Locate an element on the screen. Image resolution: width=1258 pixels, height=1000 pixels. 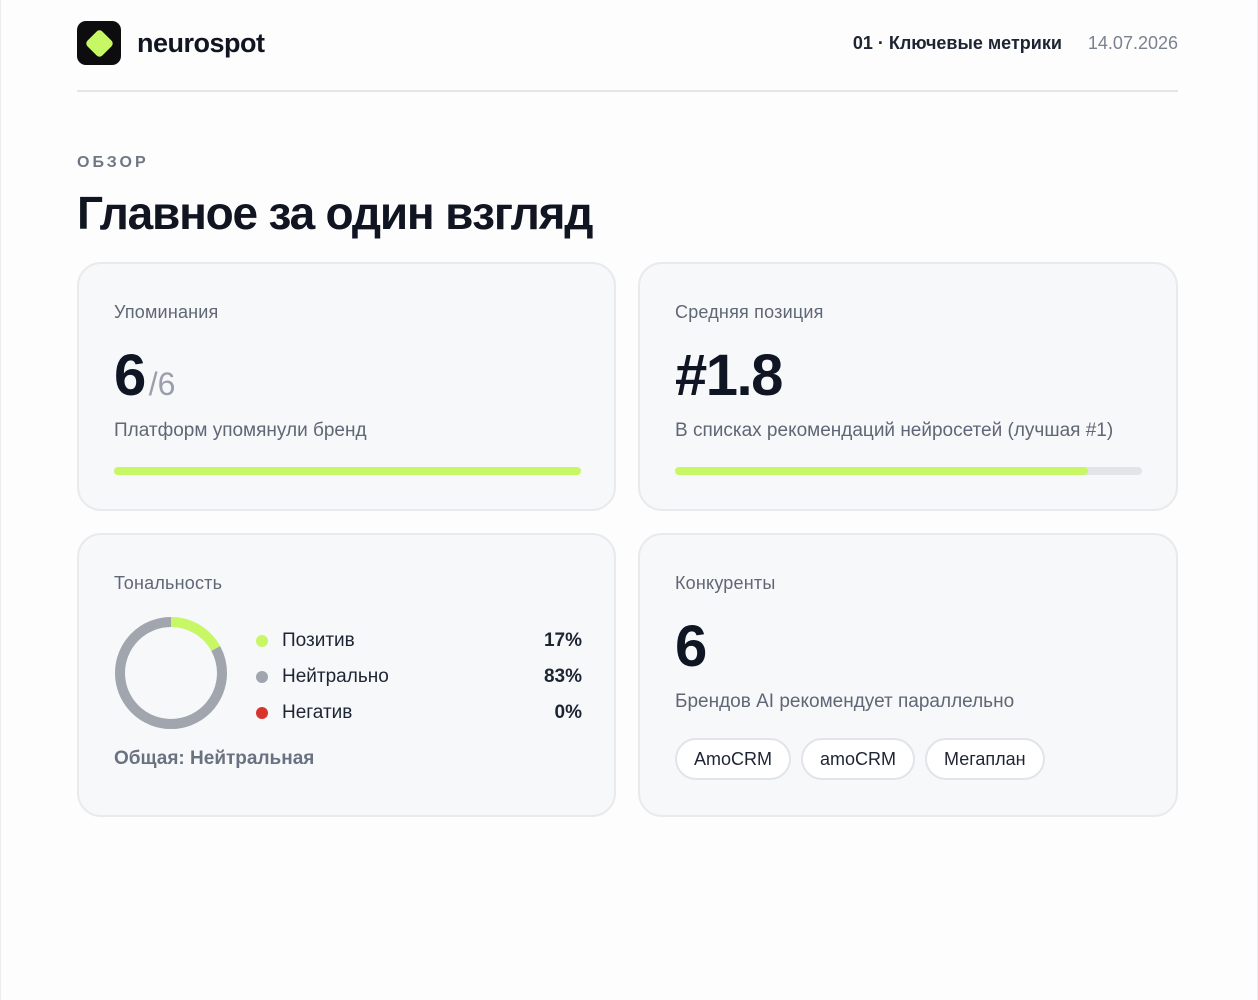
legend-value: 83% is located at coordinates (562, 676).